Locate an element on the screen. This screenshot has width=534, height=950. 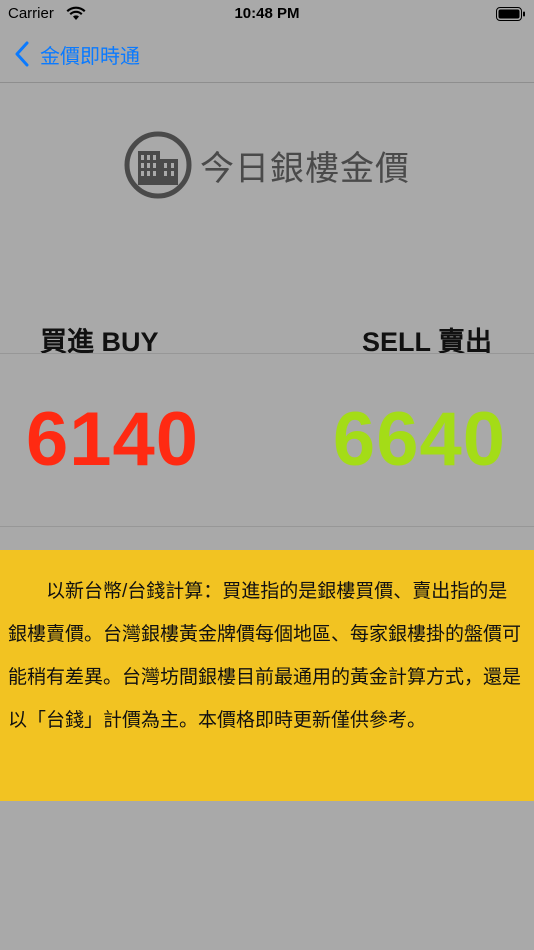
header-logo: 今日銀樓金價 is located at coordinates (267, 165).